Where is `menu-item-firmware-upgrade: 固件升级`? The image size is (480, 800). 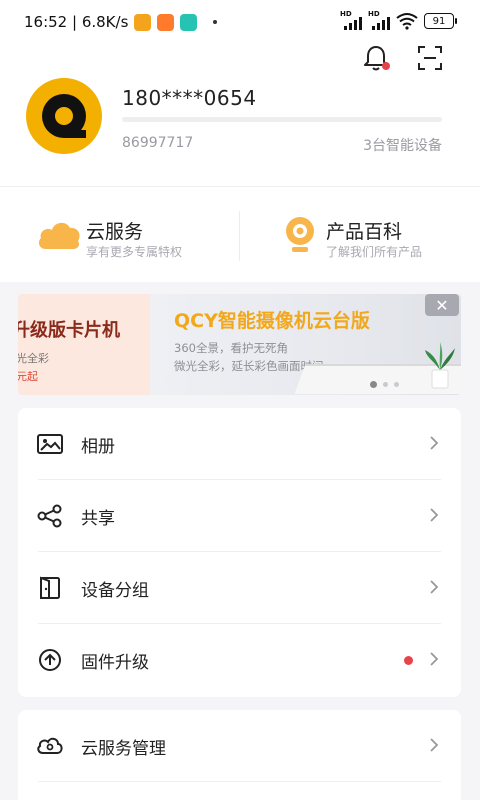
menu-item-firmware-upgrade: 固件升级 is located at coordinates (239, 660).